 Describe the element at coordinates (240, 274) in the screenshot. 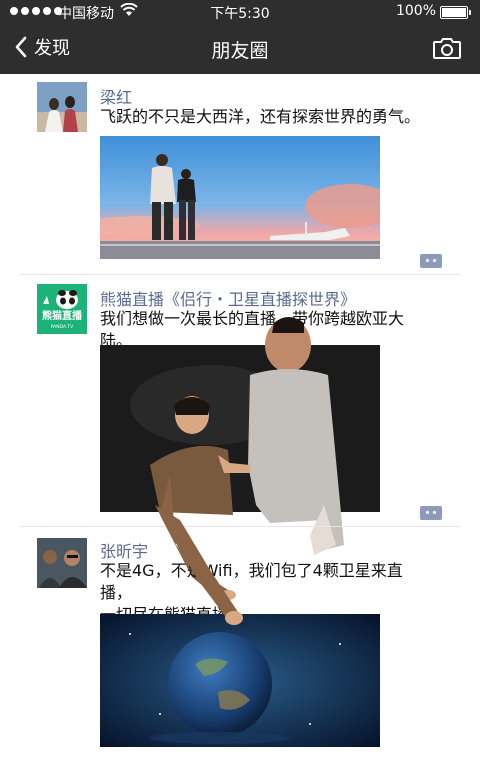

I see `divider` at that location.